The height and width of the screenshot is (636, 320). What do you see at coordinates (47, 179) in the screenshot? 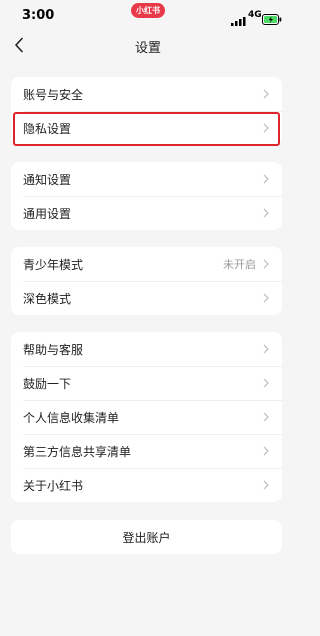
I see `settings-item-label: 通知设置` at bounding box center [47, 179].